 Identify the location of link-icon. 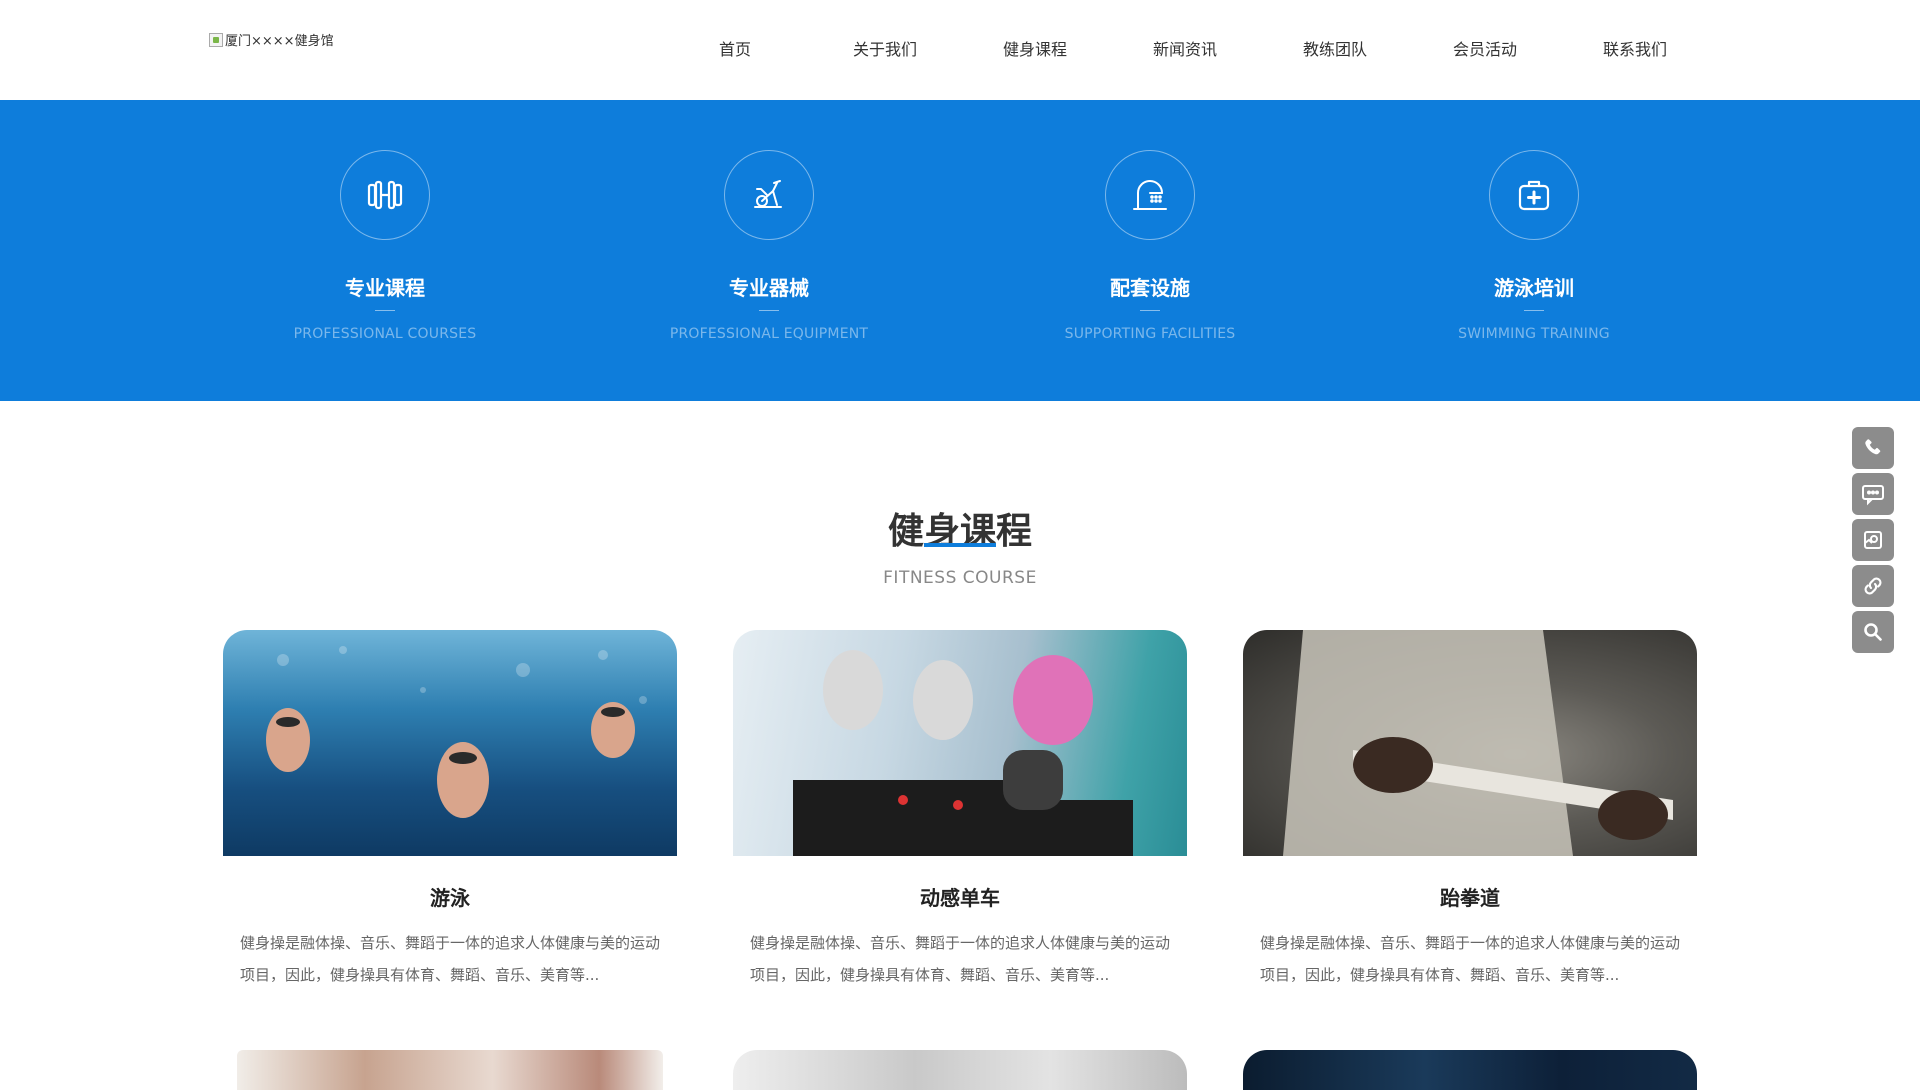
(1873, 586).